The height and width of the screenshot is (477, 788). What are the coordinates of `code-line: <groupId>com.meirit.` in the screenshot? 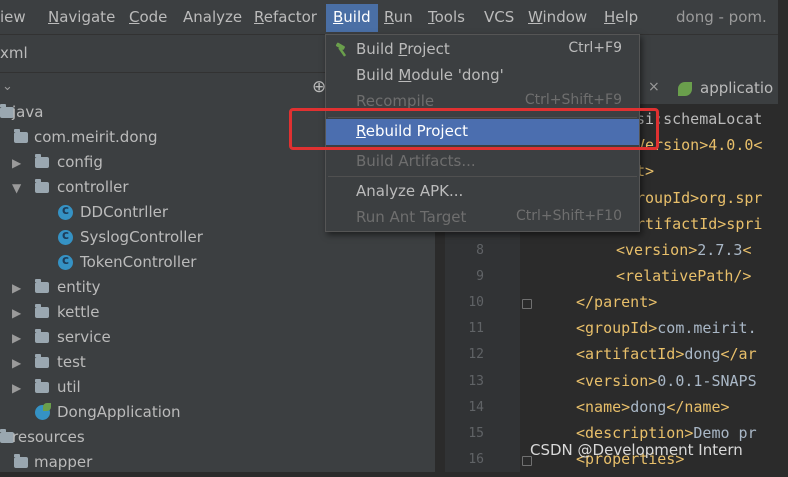 It's located at (666, 328).